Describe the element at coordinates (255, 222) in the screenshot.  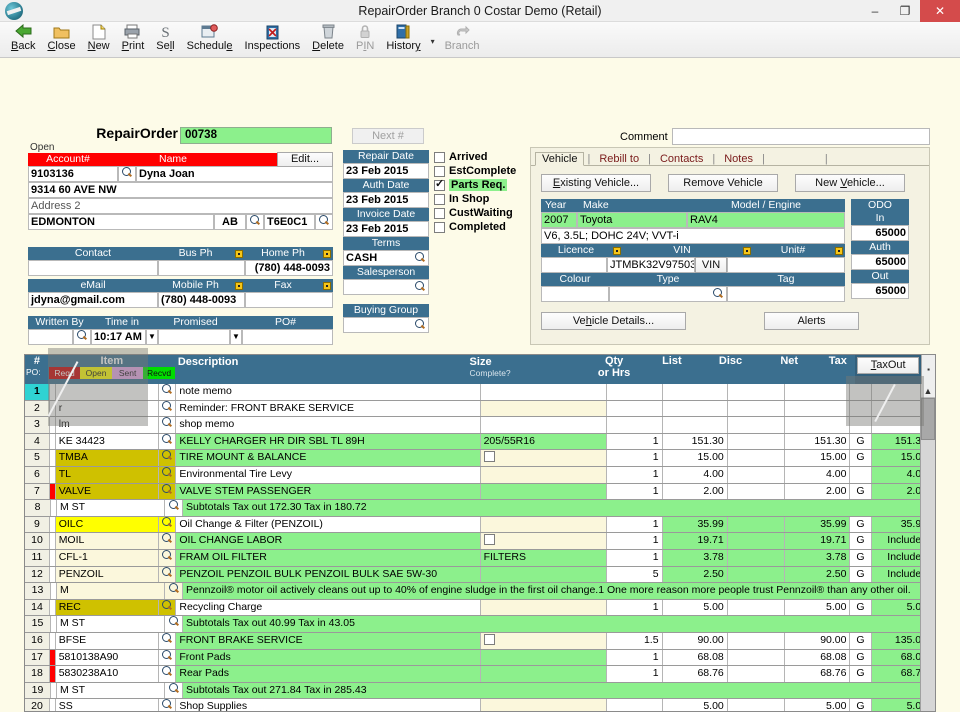
I see `province-lookup-button` at that location.